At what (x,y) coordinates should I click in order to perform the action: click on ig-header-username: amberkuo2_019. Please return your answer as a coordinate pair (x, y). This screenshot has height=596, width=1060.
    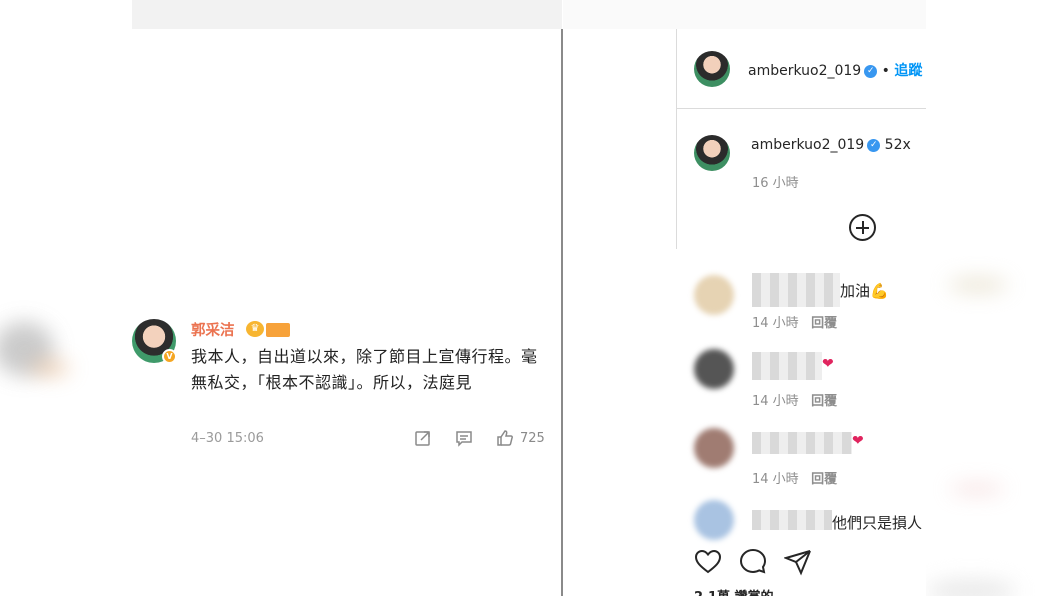
    Looking at the image, I should click on (804, 71).